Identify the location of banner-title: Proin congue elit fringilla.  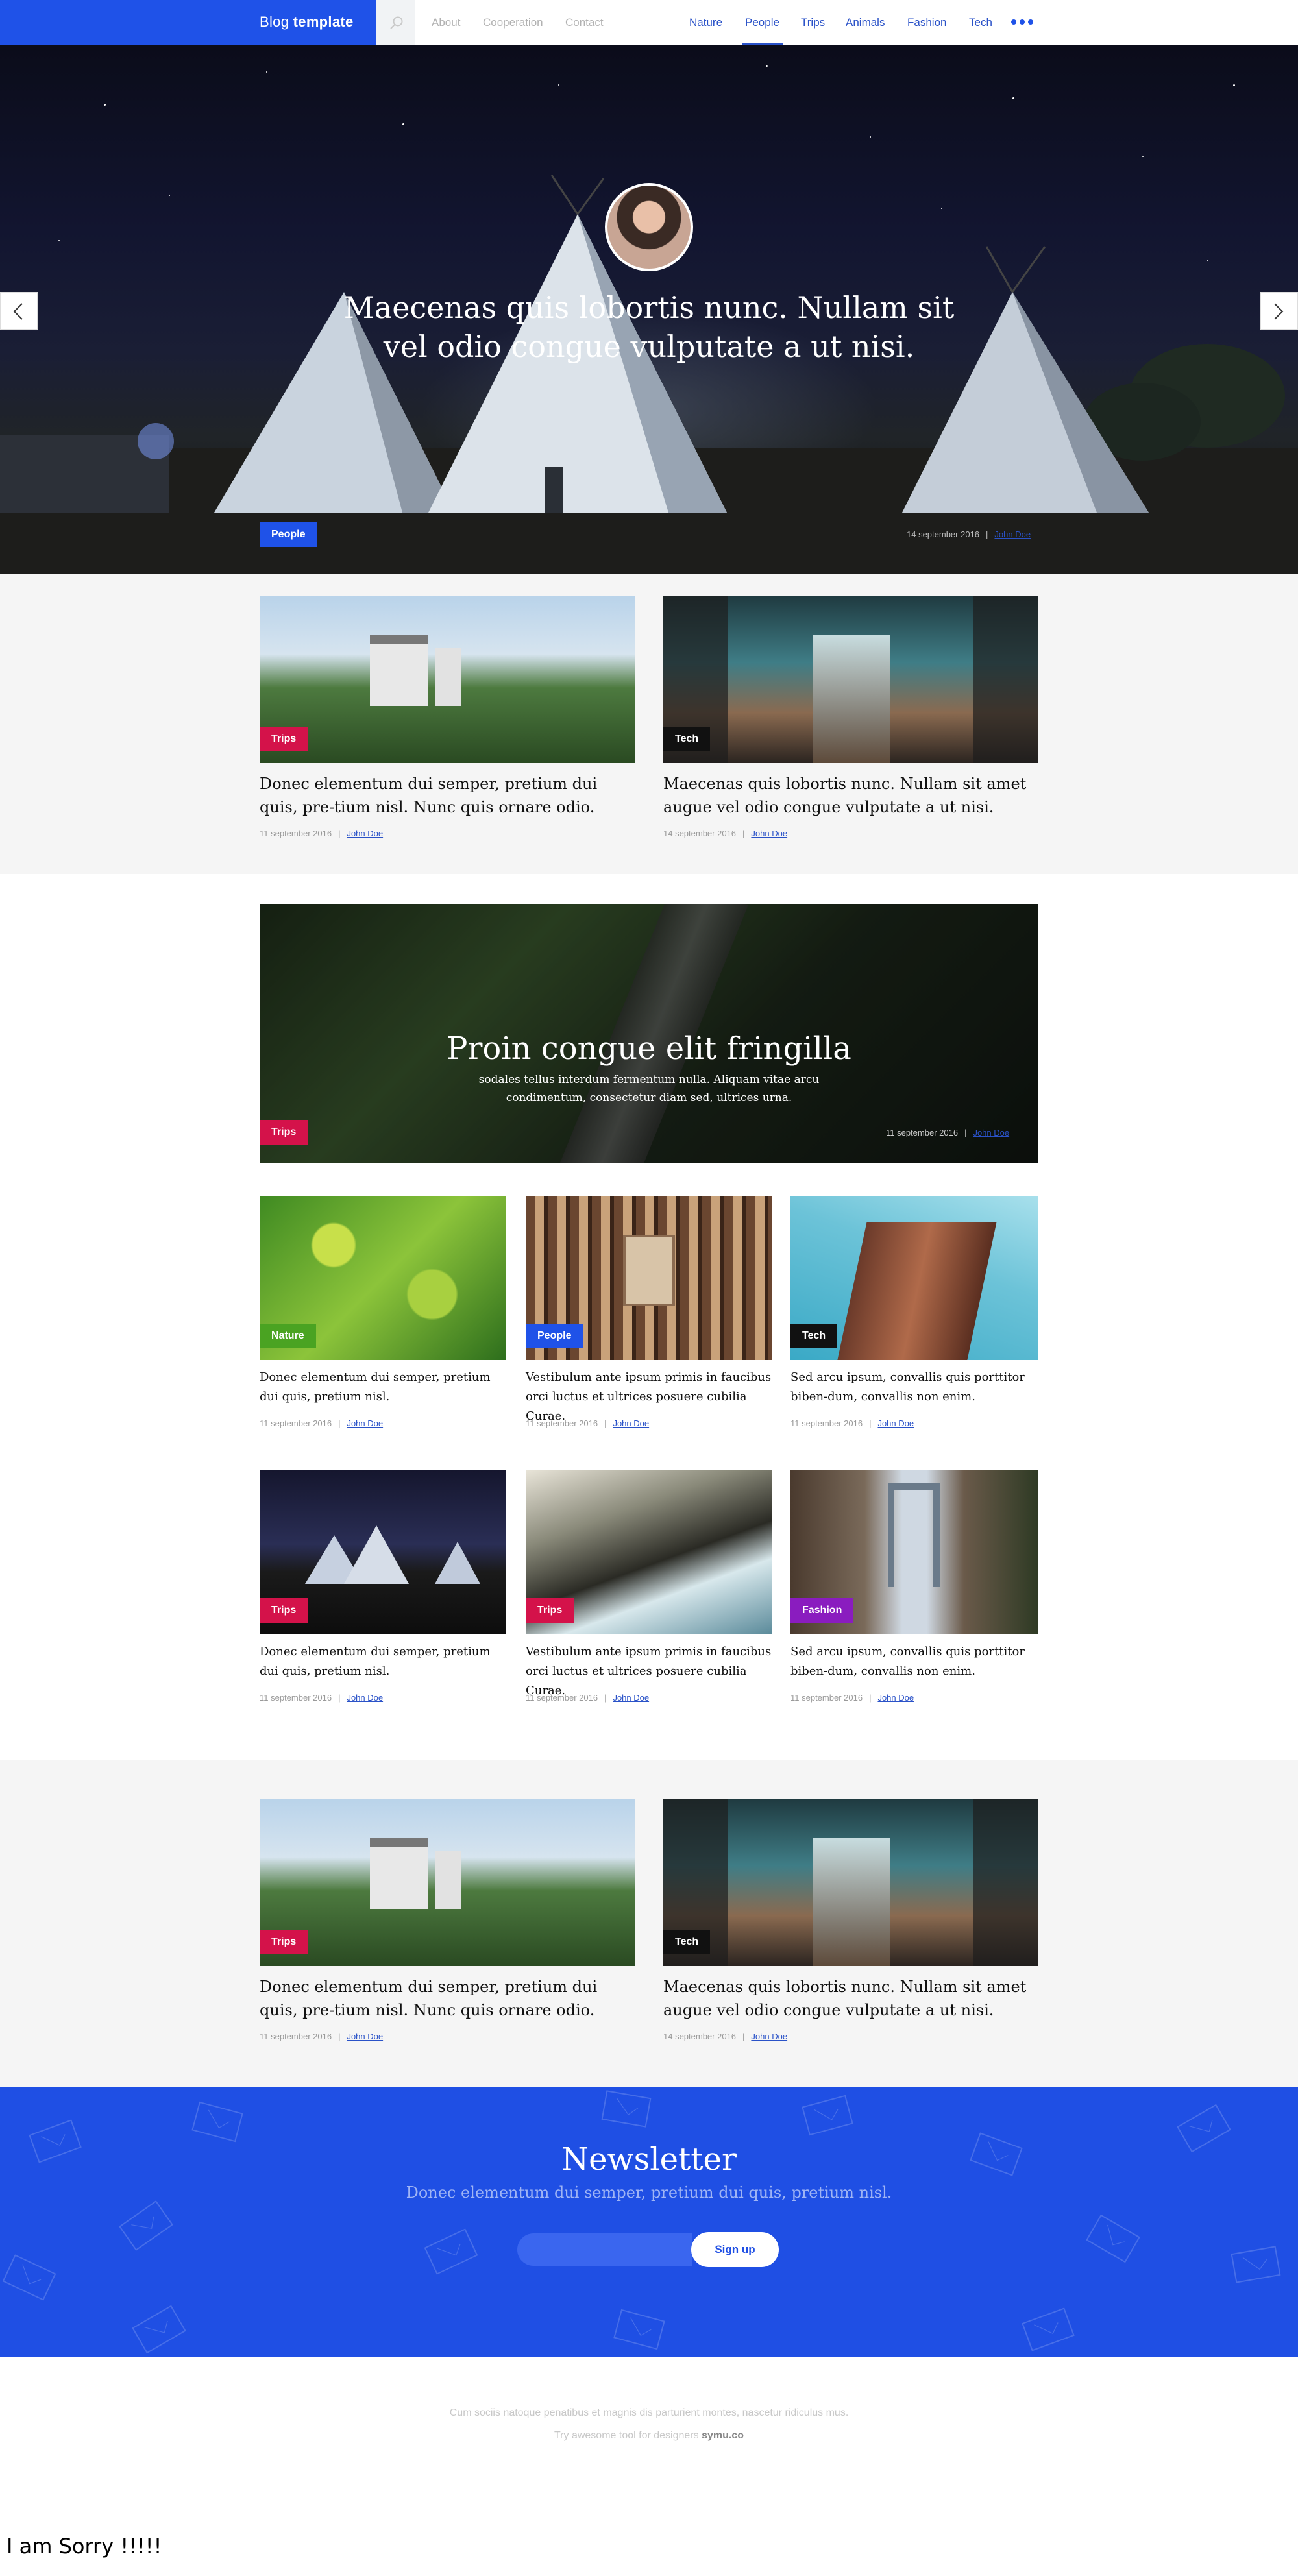
(649, 1048).